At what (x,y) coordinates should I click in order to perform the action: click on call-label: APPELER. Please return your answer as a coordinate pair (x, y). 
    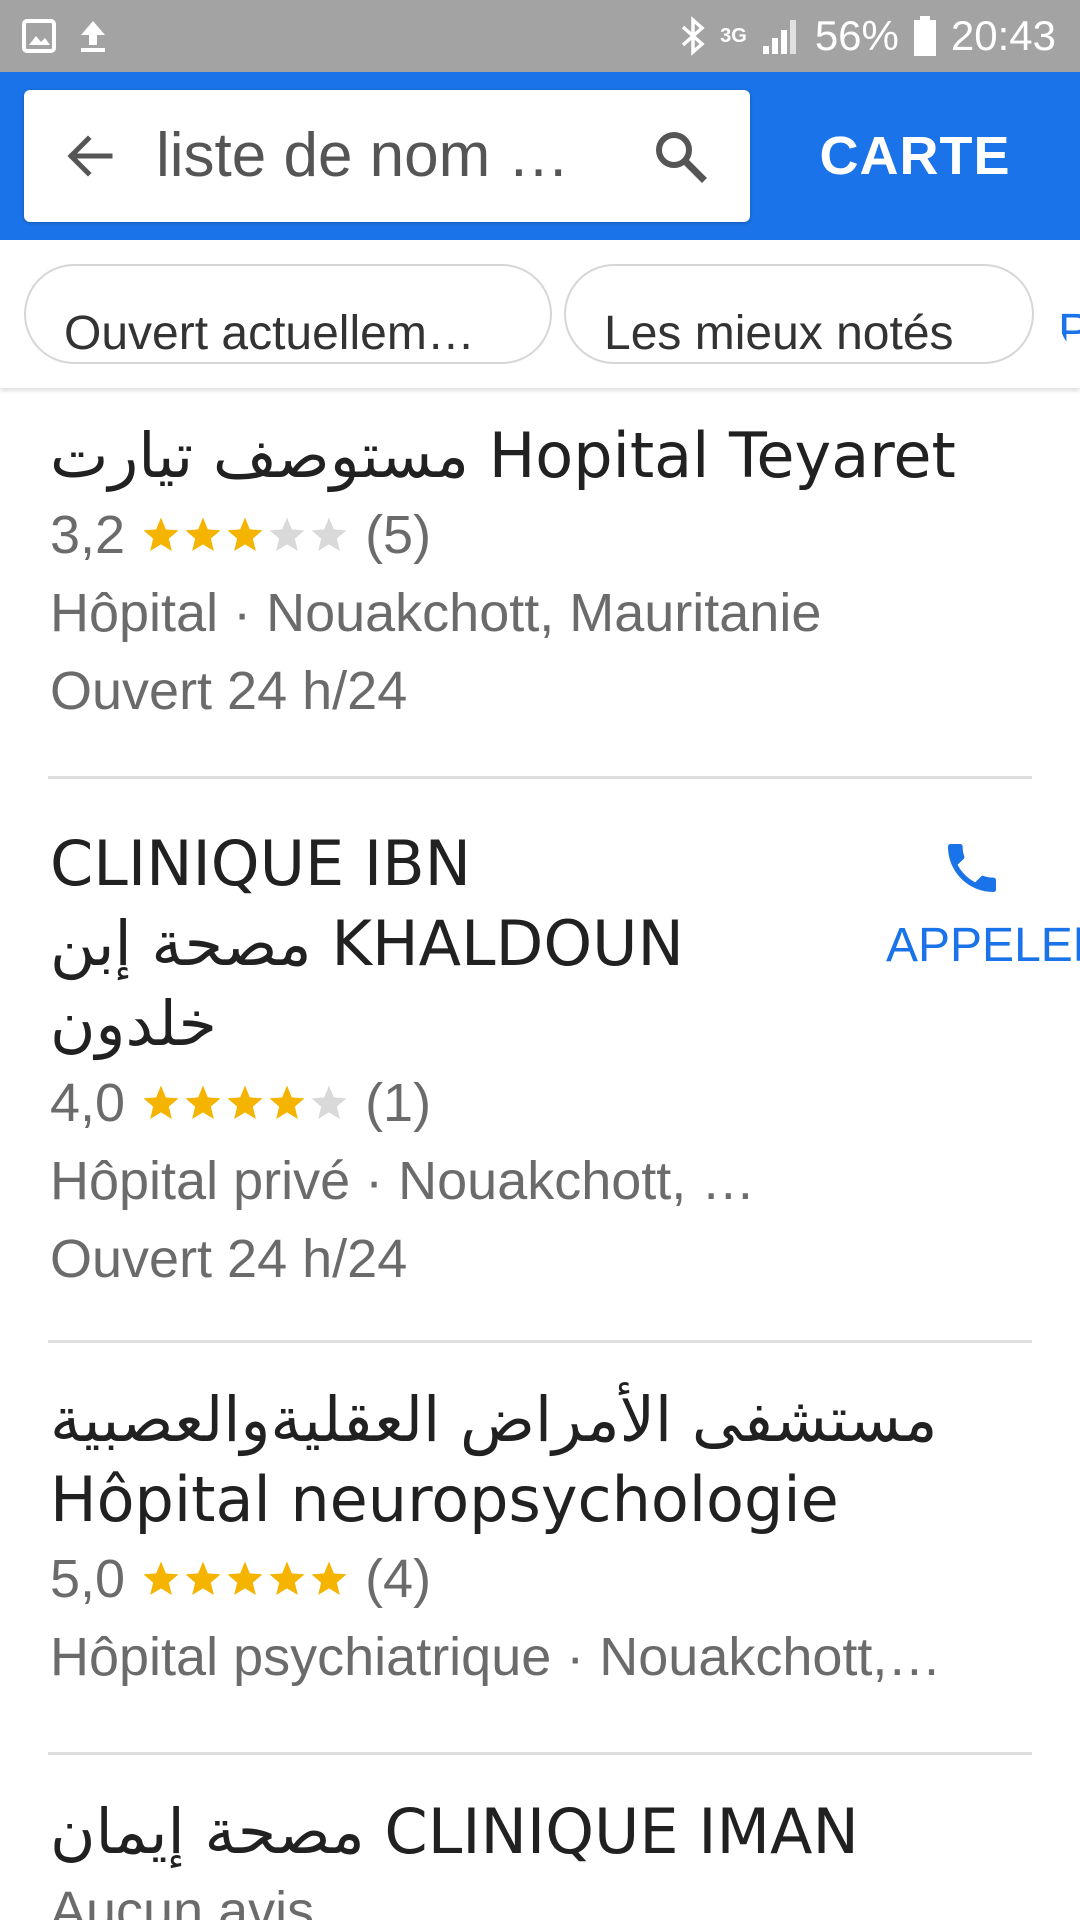
    Looking at the image, I should click on (983, 945).